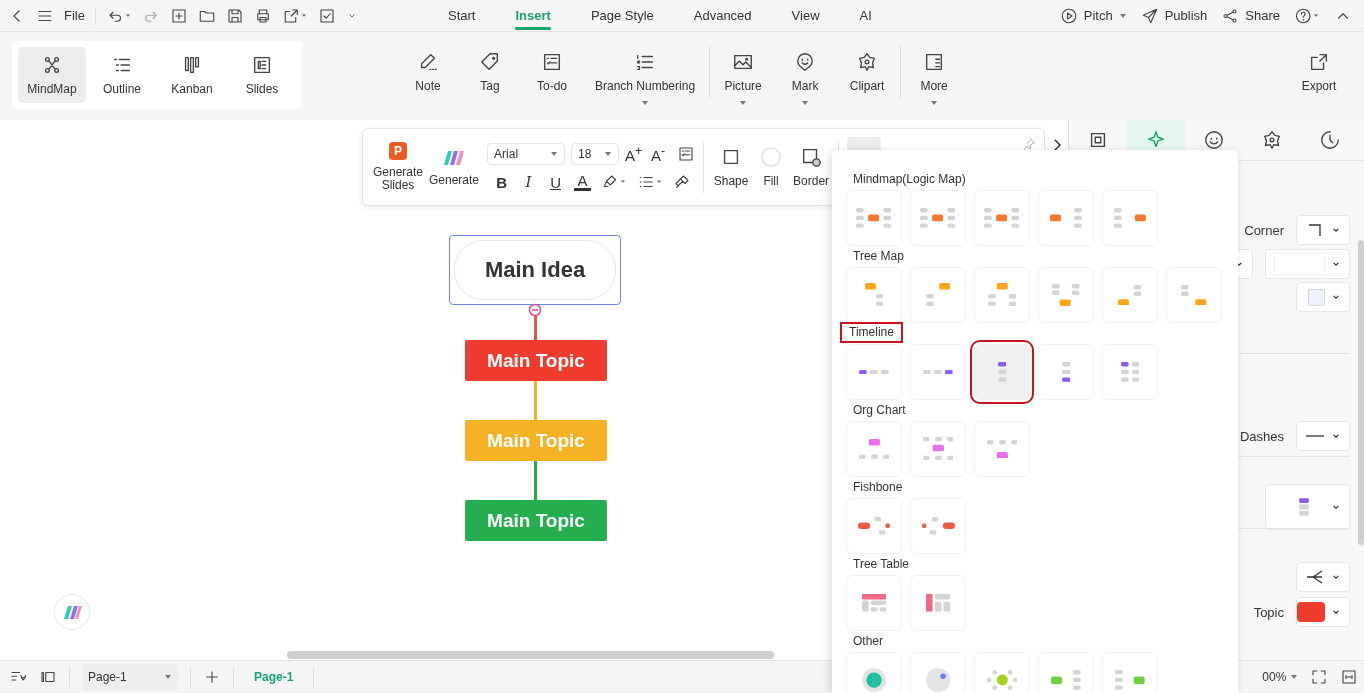 Image resolution: width=1364 pixels, height=693 pixels. I want to click on ribbon-button: Note, so click(428, 82).